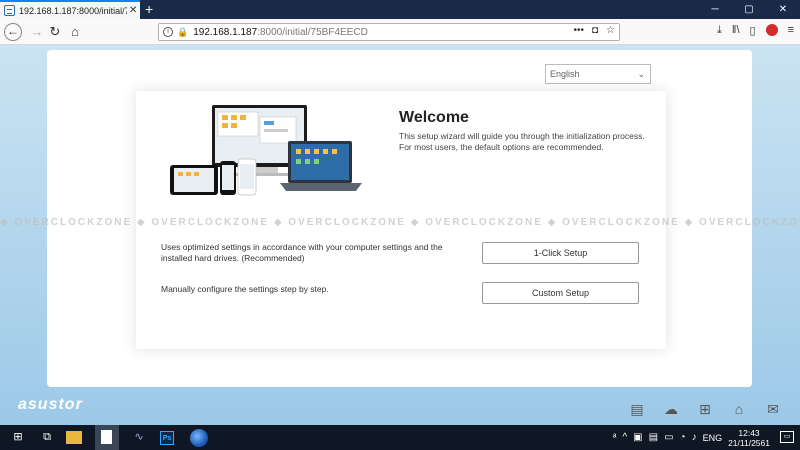  Describe the element at coordinates (615, 437) in the screenshot. I see `people-icon: ᵃ` at that location.